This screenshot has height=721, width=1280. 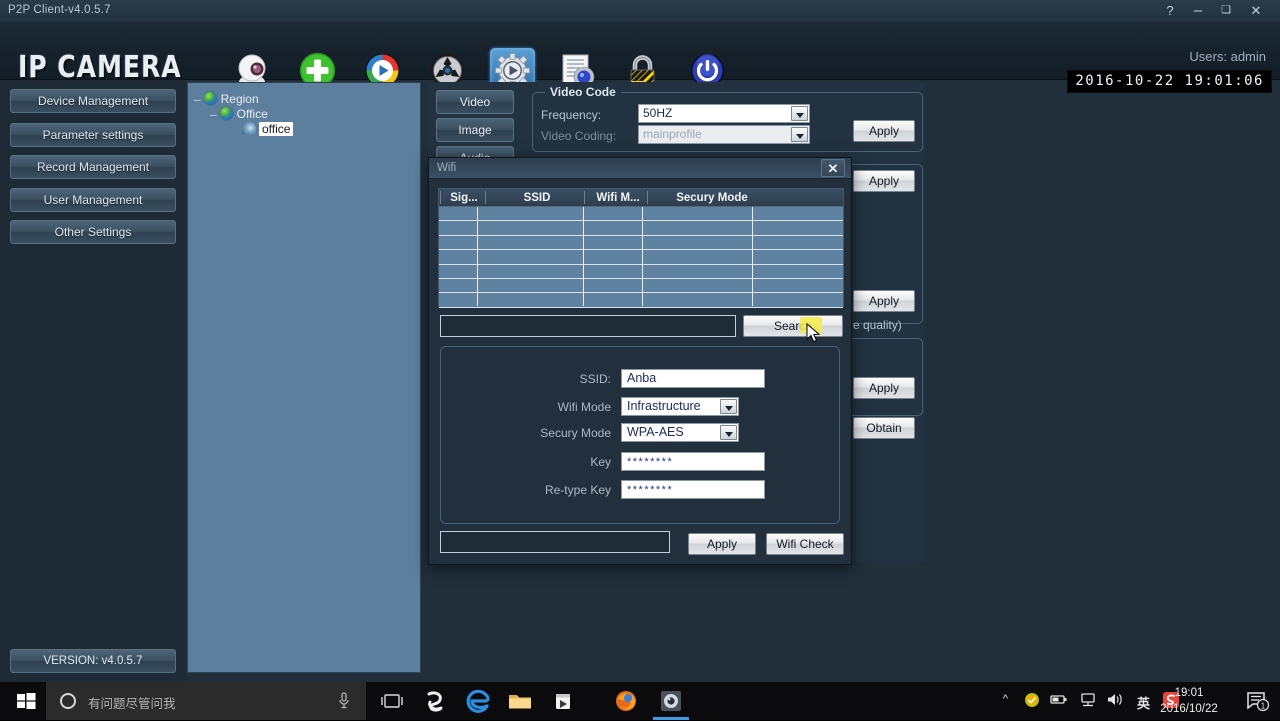 What do you see at coordinates (206, 701) in the screenshot?
I see `cortana-search-box: 有问题尽管问我` at bounding box center [206, 701].